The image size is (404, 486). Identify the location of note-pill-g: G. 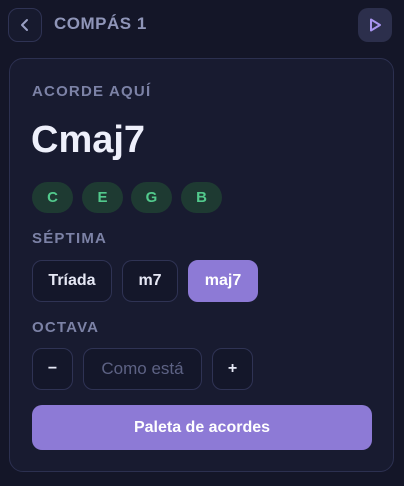
(151, 197).